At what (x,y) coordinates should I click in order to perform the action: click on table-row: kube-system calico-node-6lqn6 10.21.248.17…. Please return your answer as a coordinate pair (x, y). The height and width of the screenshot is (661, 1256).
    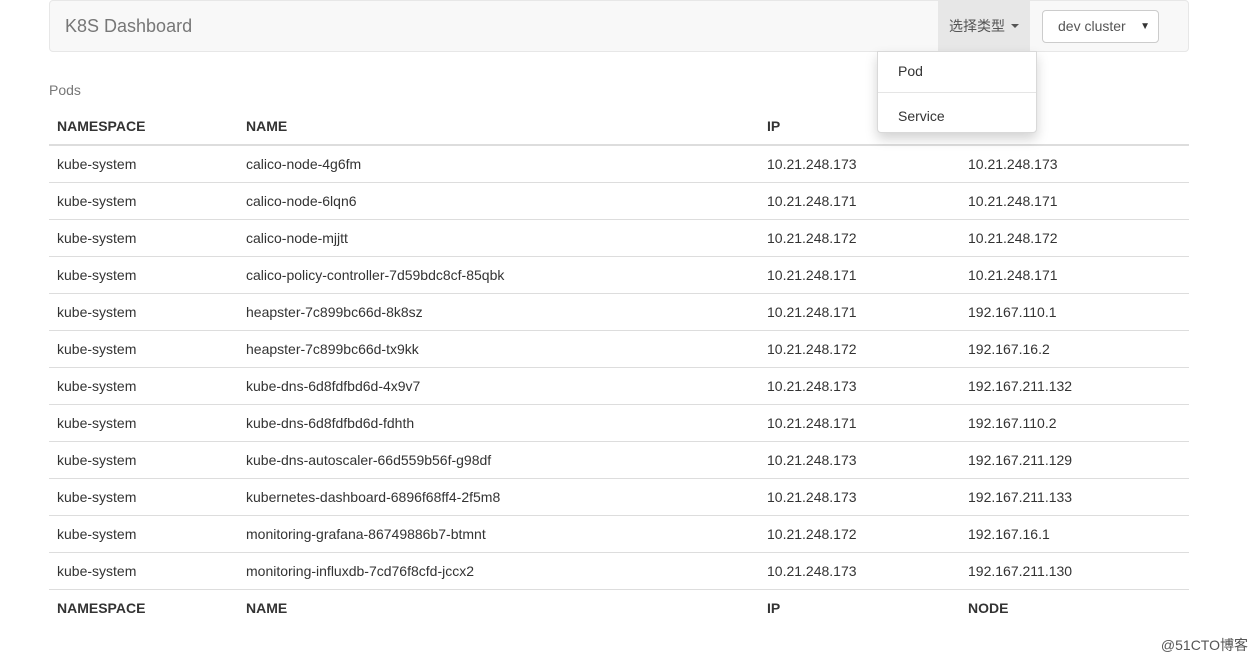
    Looking at the image, I should click on (619, 200).